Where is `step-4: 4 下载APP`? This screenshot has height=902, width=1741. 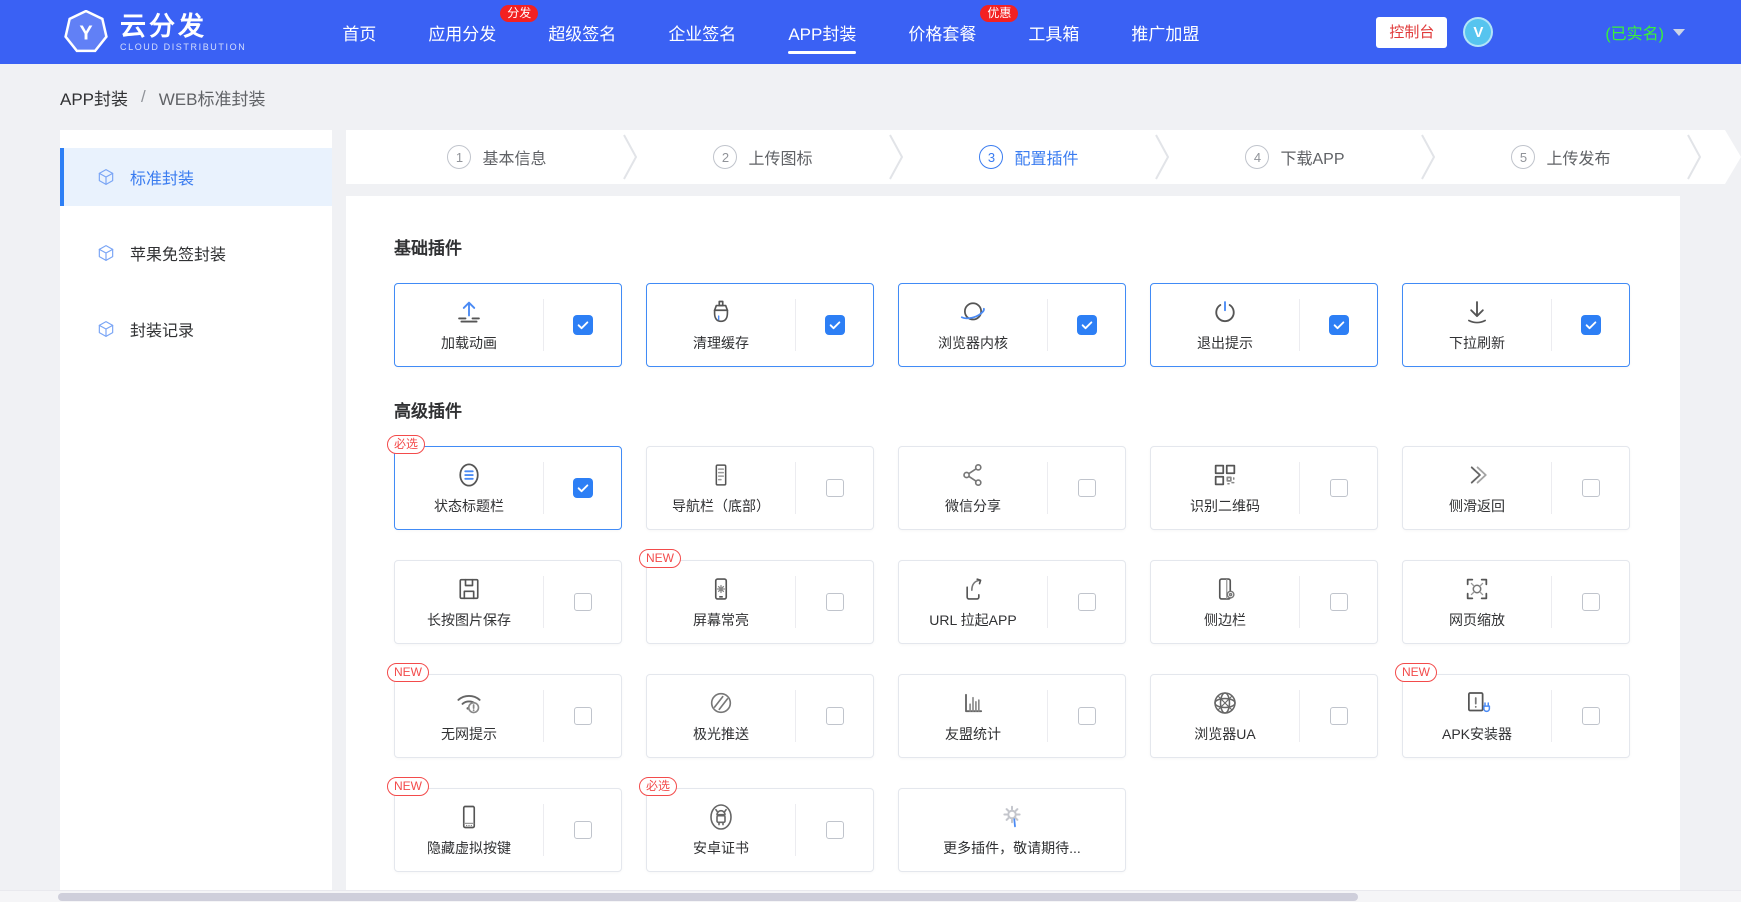 step-4: 4 下载APP is located at coordinates (1295, 157).